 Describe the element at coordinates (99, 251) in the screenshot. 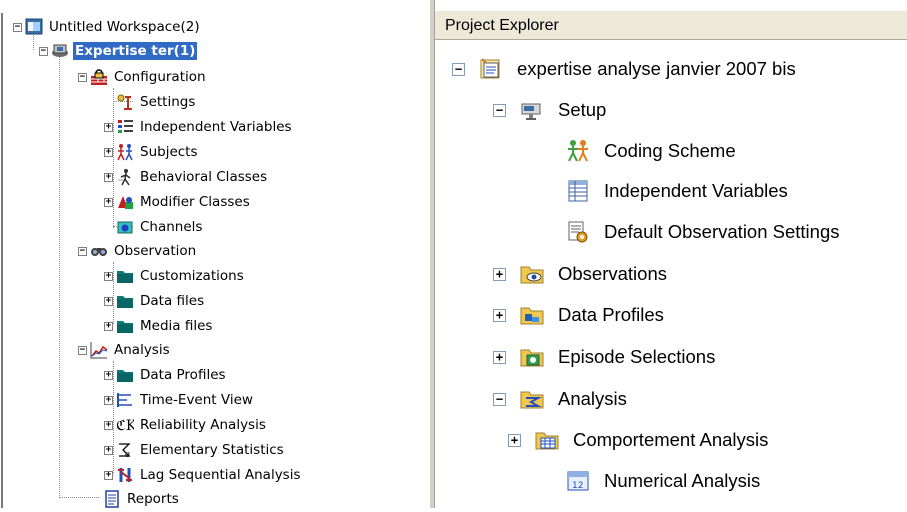

I see `observation-icon` at that location.